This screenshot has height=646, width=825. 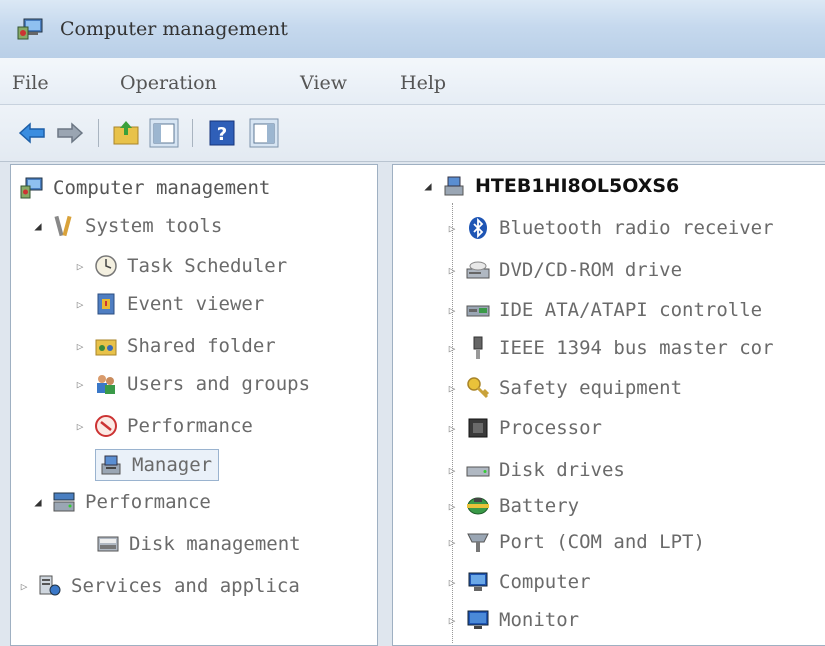 What do you see at coordinates (545, 582) in the screenshot?
I see `device-label: Computer` at bounding box center [545, 582].